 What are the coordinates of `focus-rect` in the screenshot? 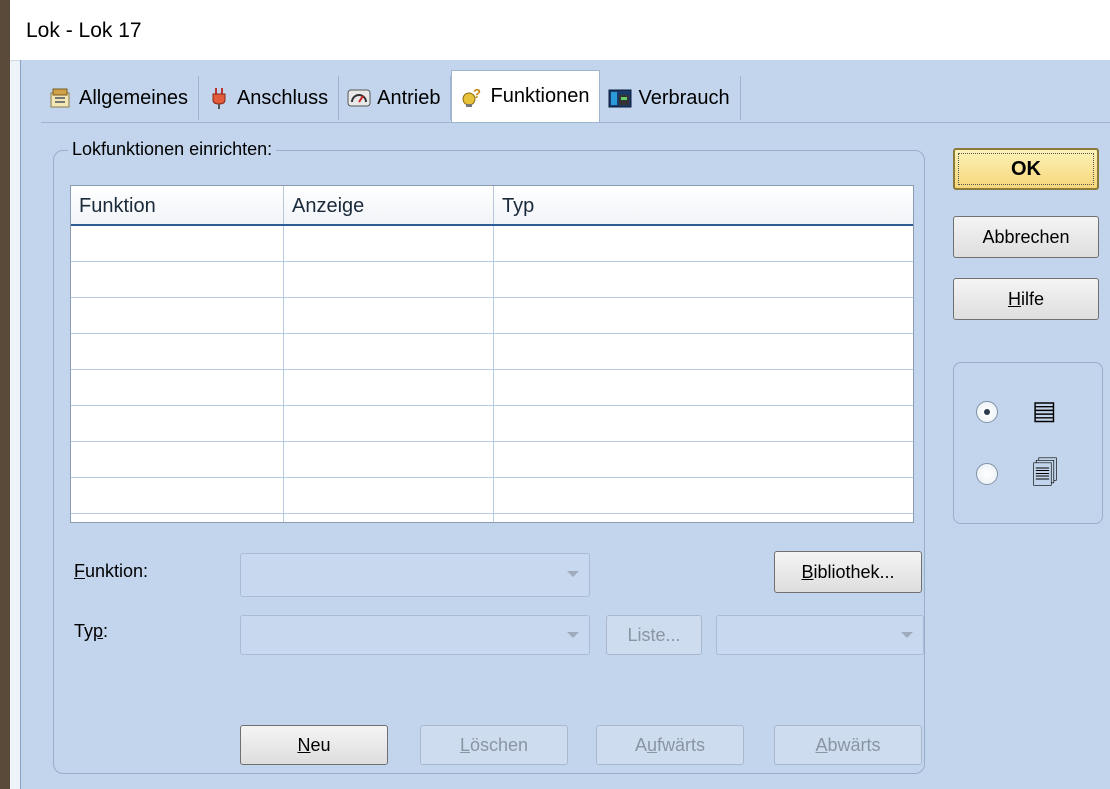 It's located at (1026, 169).